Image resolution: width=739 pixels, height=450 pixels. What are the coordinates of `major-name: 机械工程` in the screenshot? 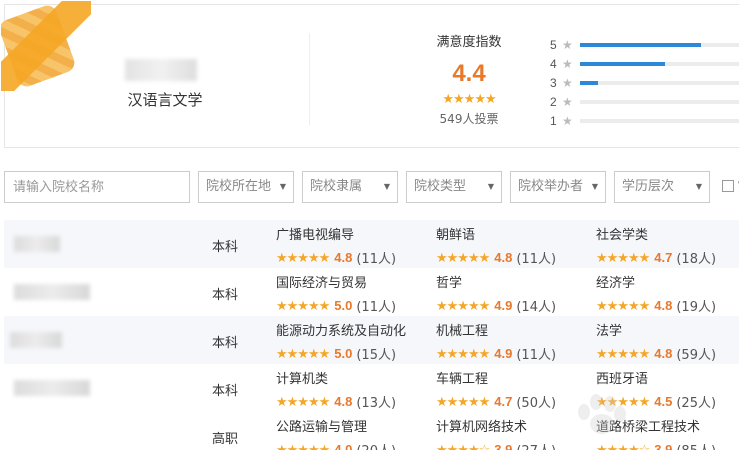 It's located at (462, 331).